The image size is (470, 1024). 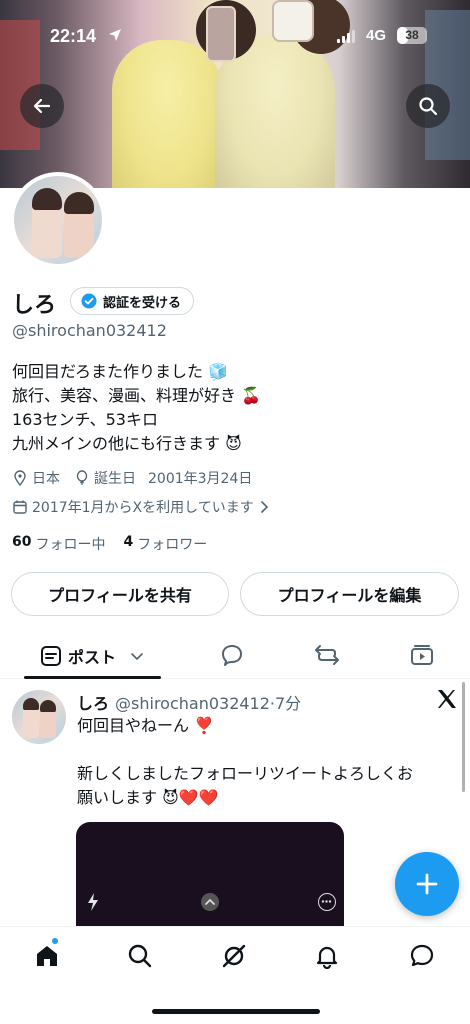 I want to click on tab-reposts, so click(x=327, y=655).